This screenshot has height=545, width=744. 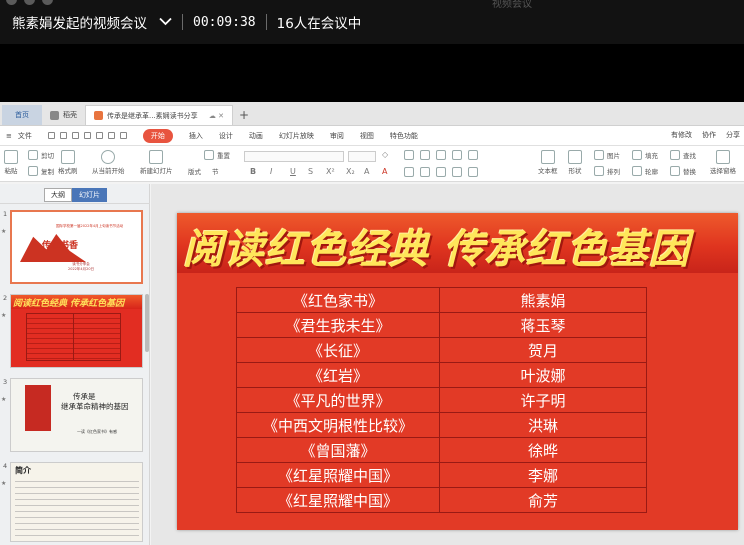 What do you see at coordinates (22, 115) in the screenshot?
I see `tab-home: 首页` at bounding box center [22, 115].